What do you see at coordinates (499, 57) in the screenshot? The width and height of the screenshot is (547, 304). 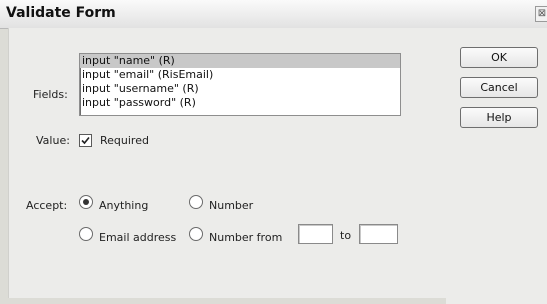 I see `ok-button: OK` at bounding box center [499, 57].